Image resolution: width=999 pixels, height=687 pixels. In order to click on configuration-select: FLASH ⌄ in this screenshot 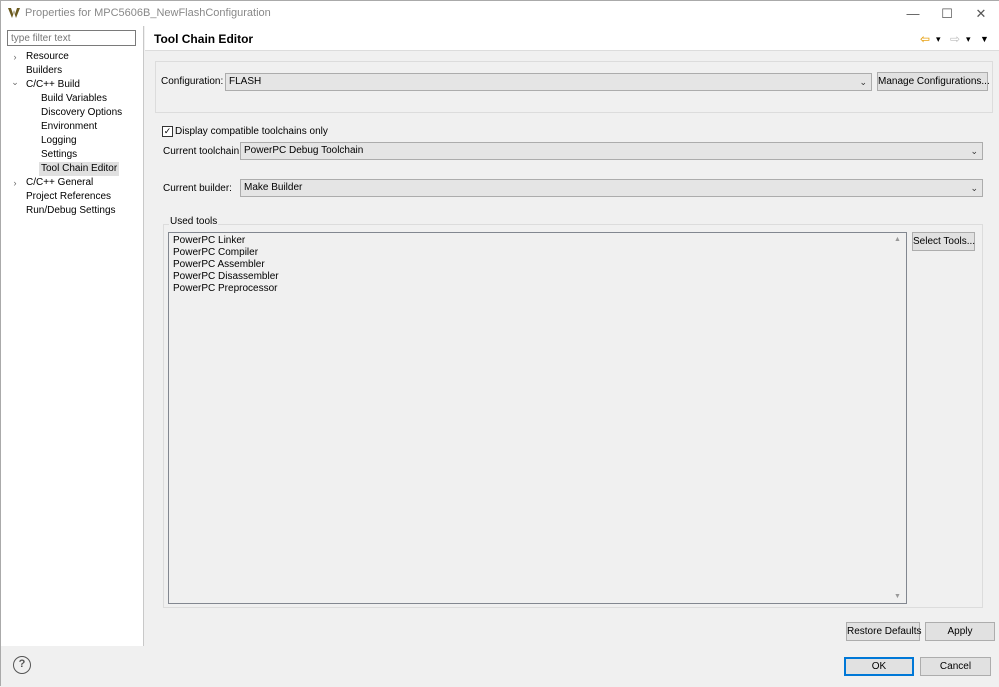, I will do `click(548, 82)`.